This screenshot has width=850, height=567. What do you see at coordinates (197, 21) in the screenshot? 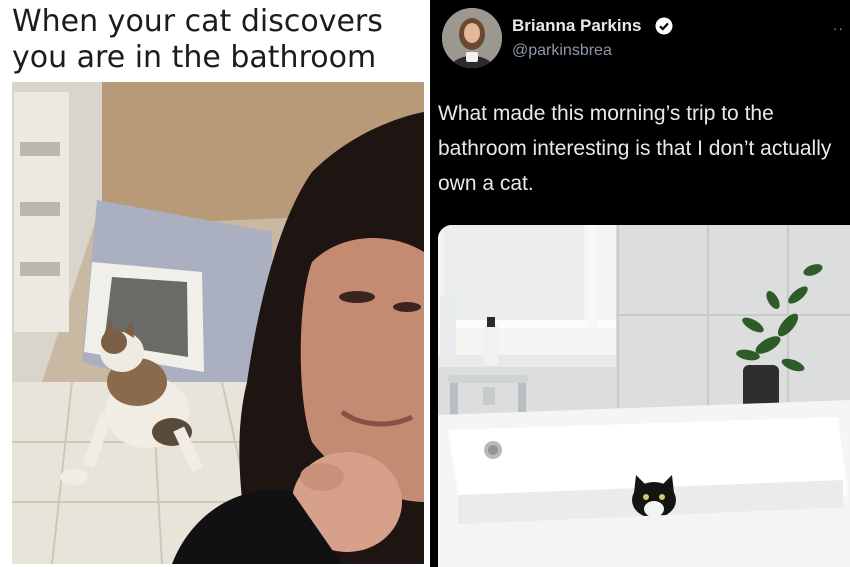
I see `meme-caption-line-1: When your cat discovers` at bounding box center [197, 21].